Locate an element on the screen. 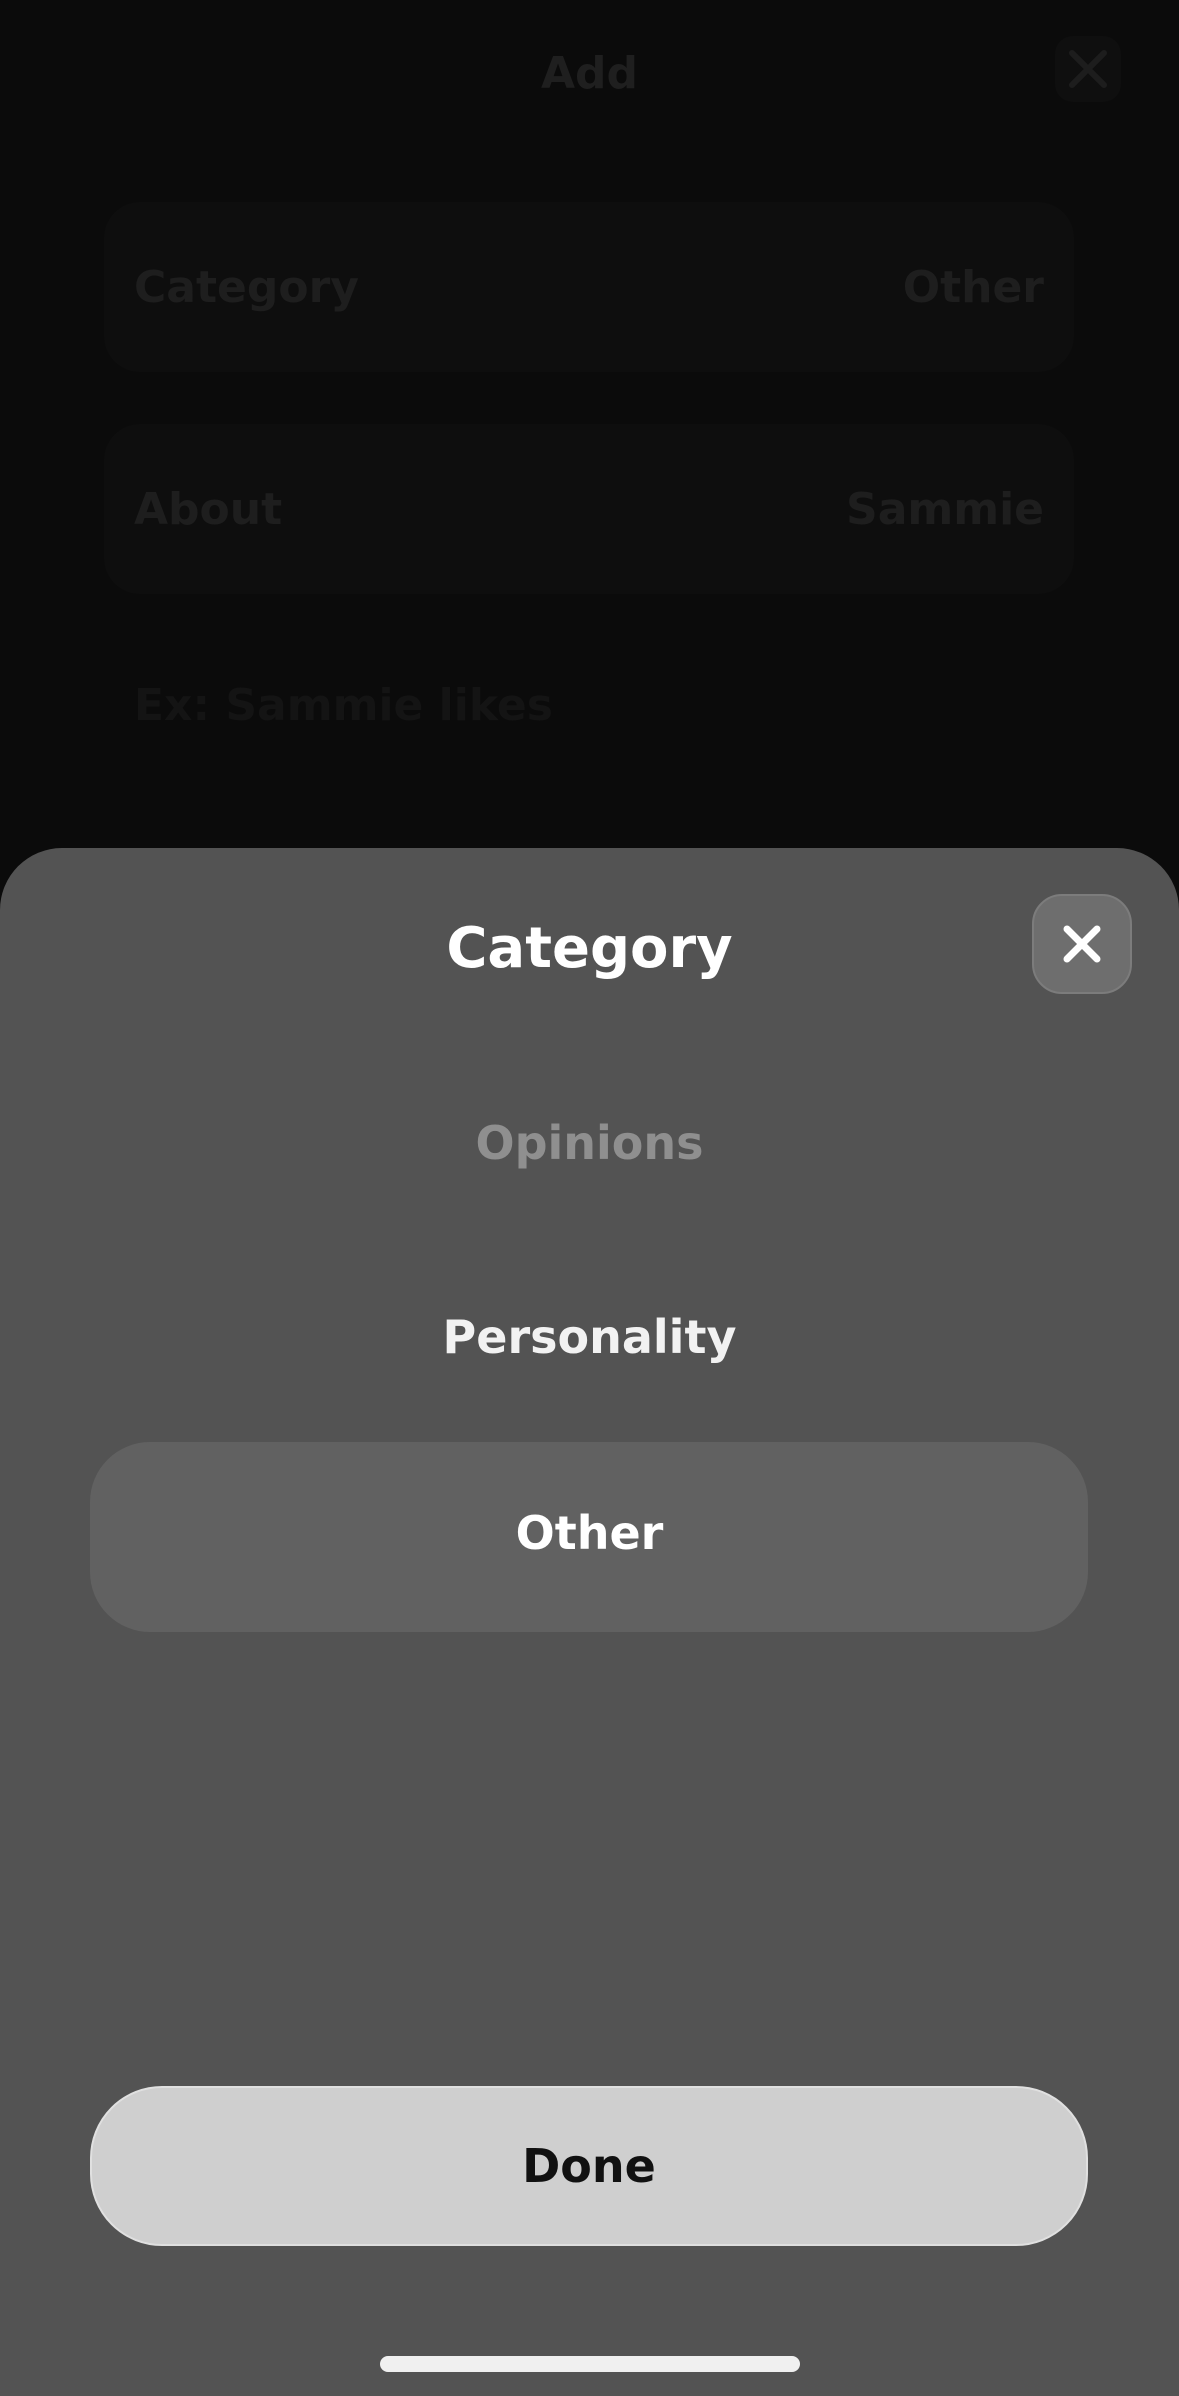 Image resolution: width=1179 pixels, height=2396 pixels. background-category-value: Other is located at coordinates (973, 287).